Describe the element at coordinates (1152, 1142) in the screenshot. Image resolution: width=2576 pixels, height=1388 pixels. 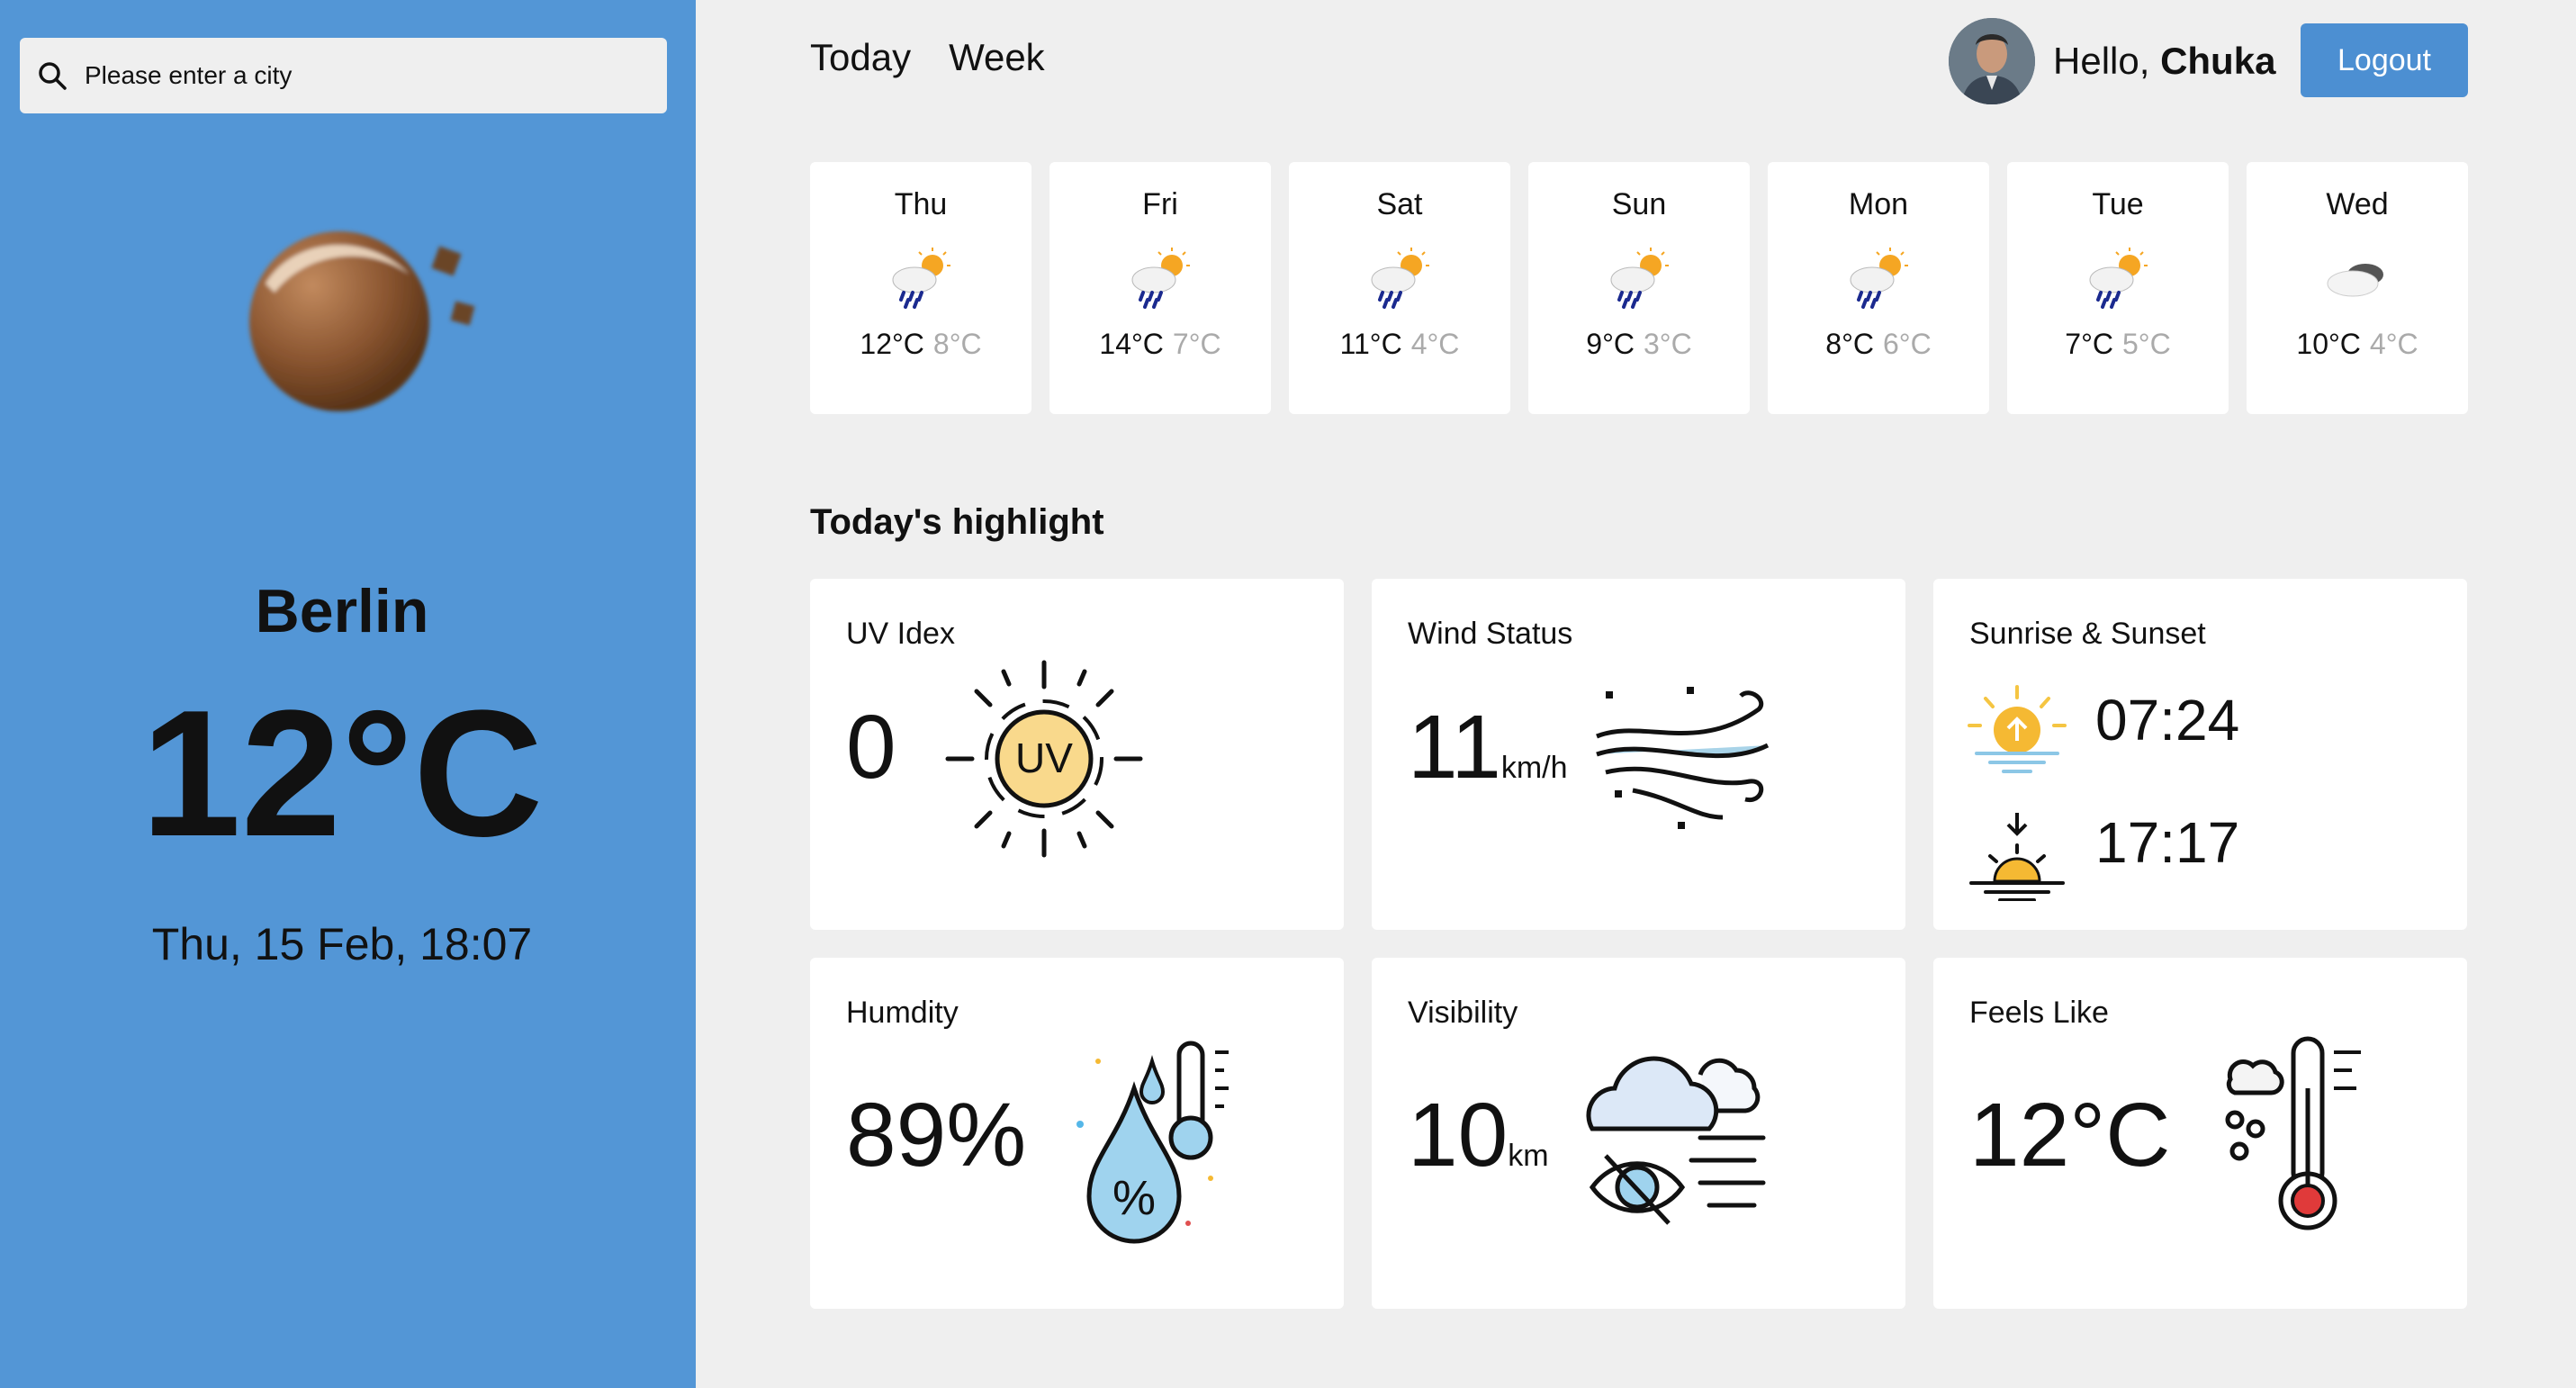
I see `humidity-icon: %` at that location.